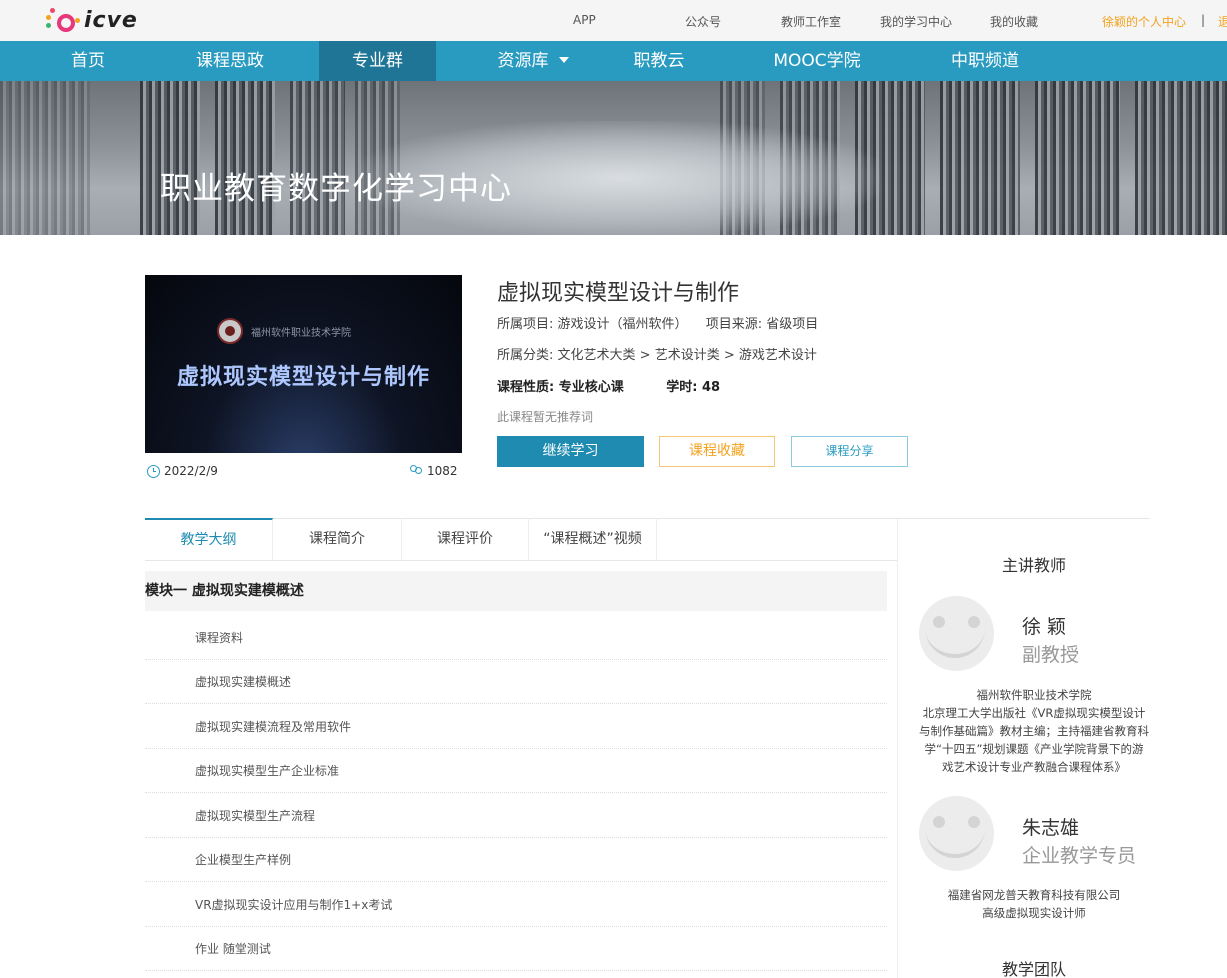  I want to click on team-heading: 教学团队, so click(1033, 969).